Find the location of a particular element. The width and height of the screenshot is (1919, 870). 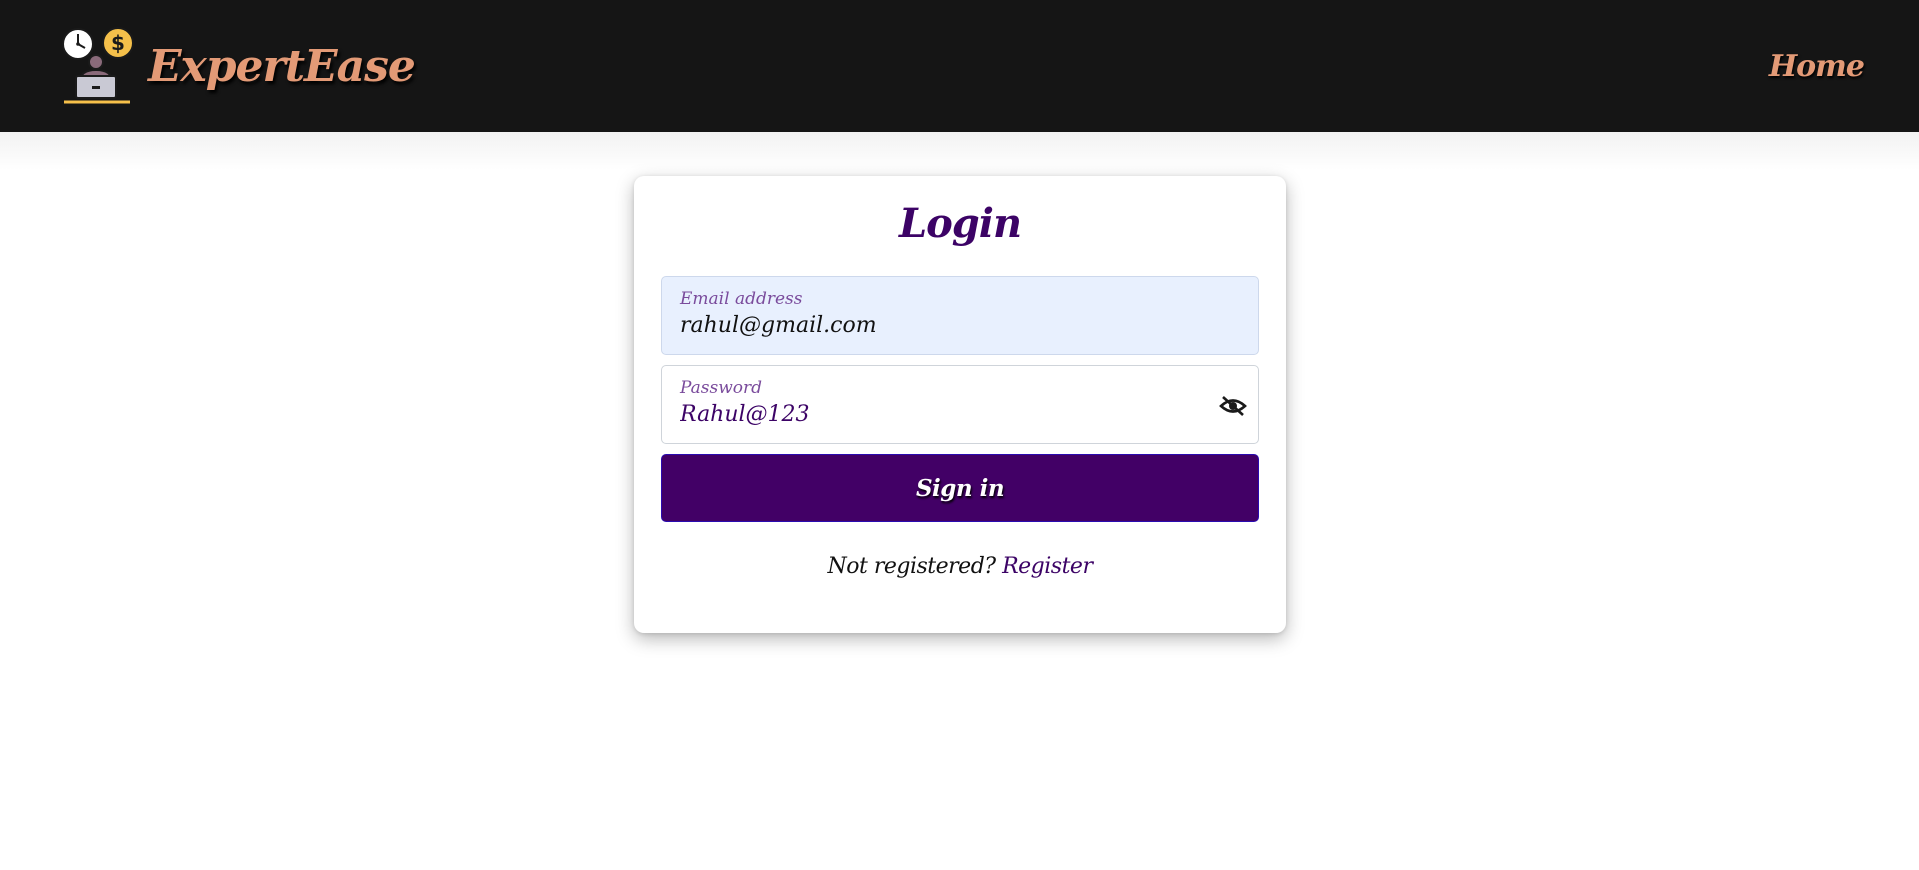

page-title: Login is located at coordinates (960, 223).